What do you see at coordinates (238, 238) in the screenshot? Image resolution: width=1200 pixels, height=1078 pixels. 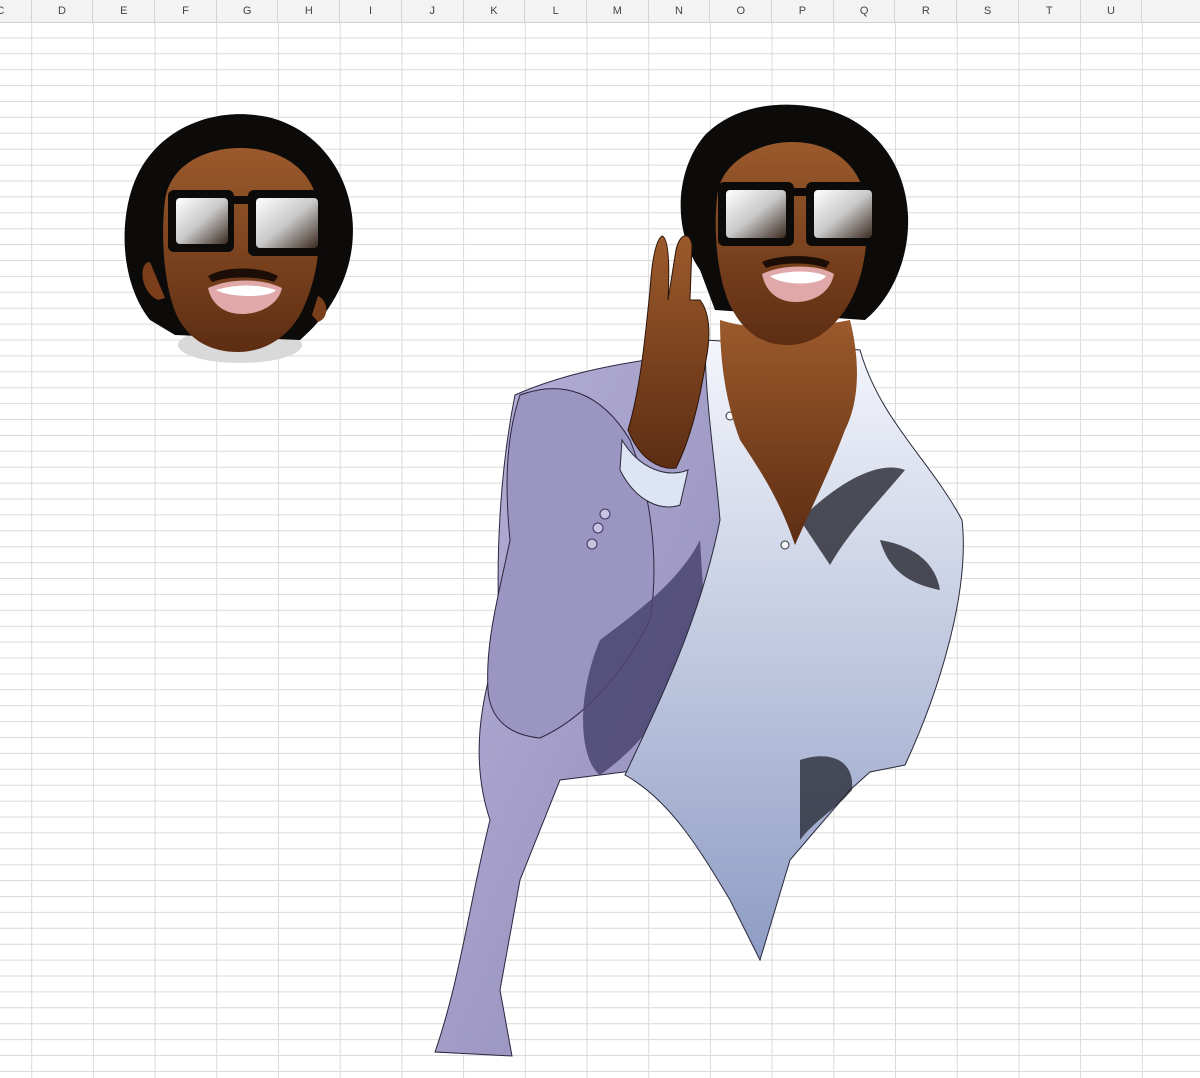 I see `small-portrait-head` at bounding box center [238, 238].